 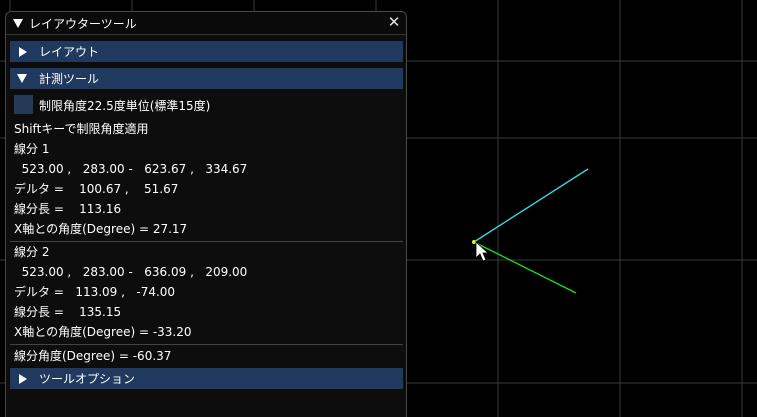 I want to click on collapse-triangle-icon, so click(x=18, y=23).